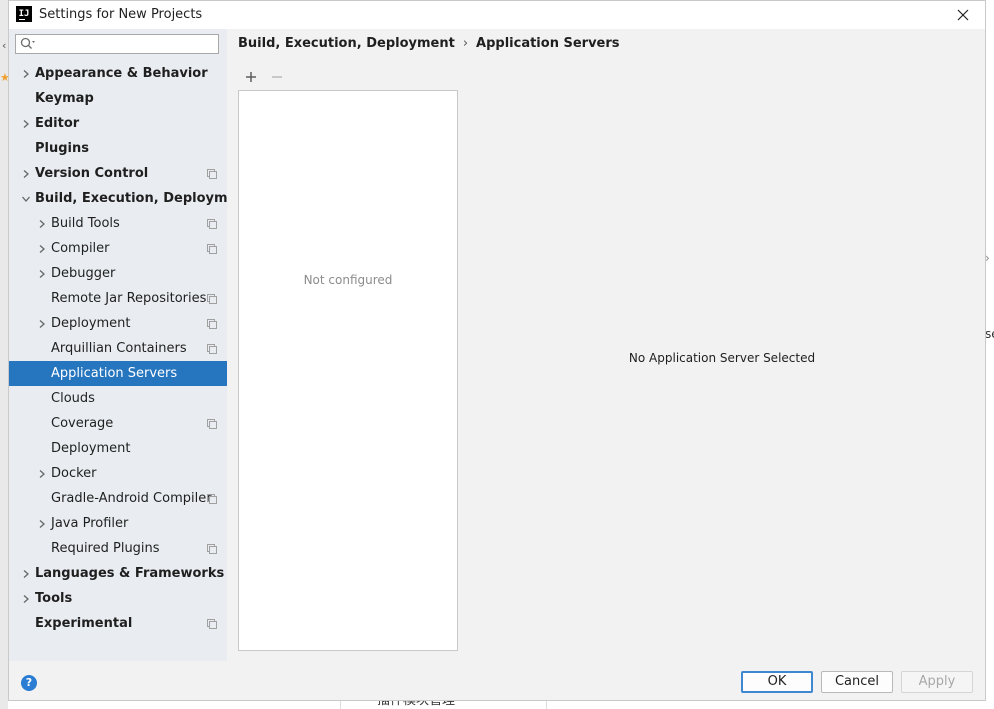  Describe the element at coordinates (857, 682) in the screenshot. I see `cancel-button: Cancel` at that location.